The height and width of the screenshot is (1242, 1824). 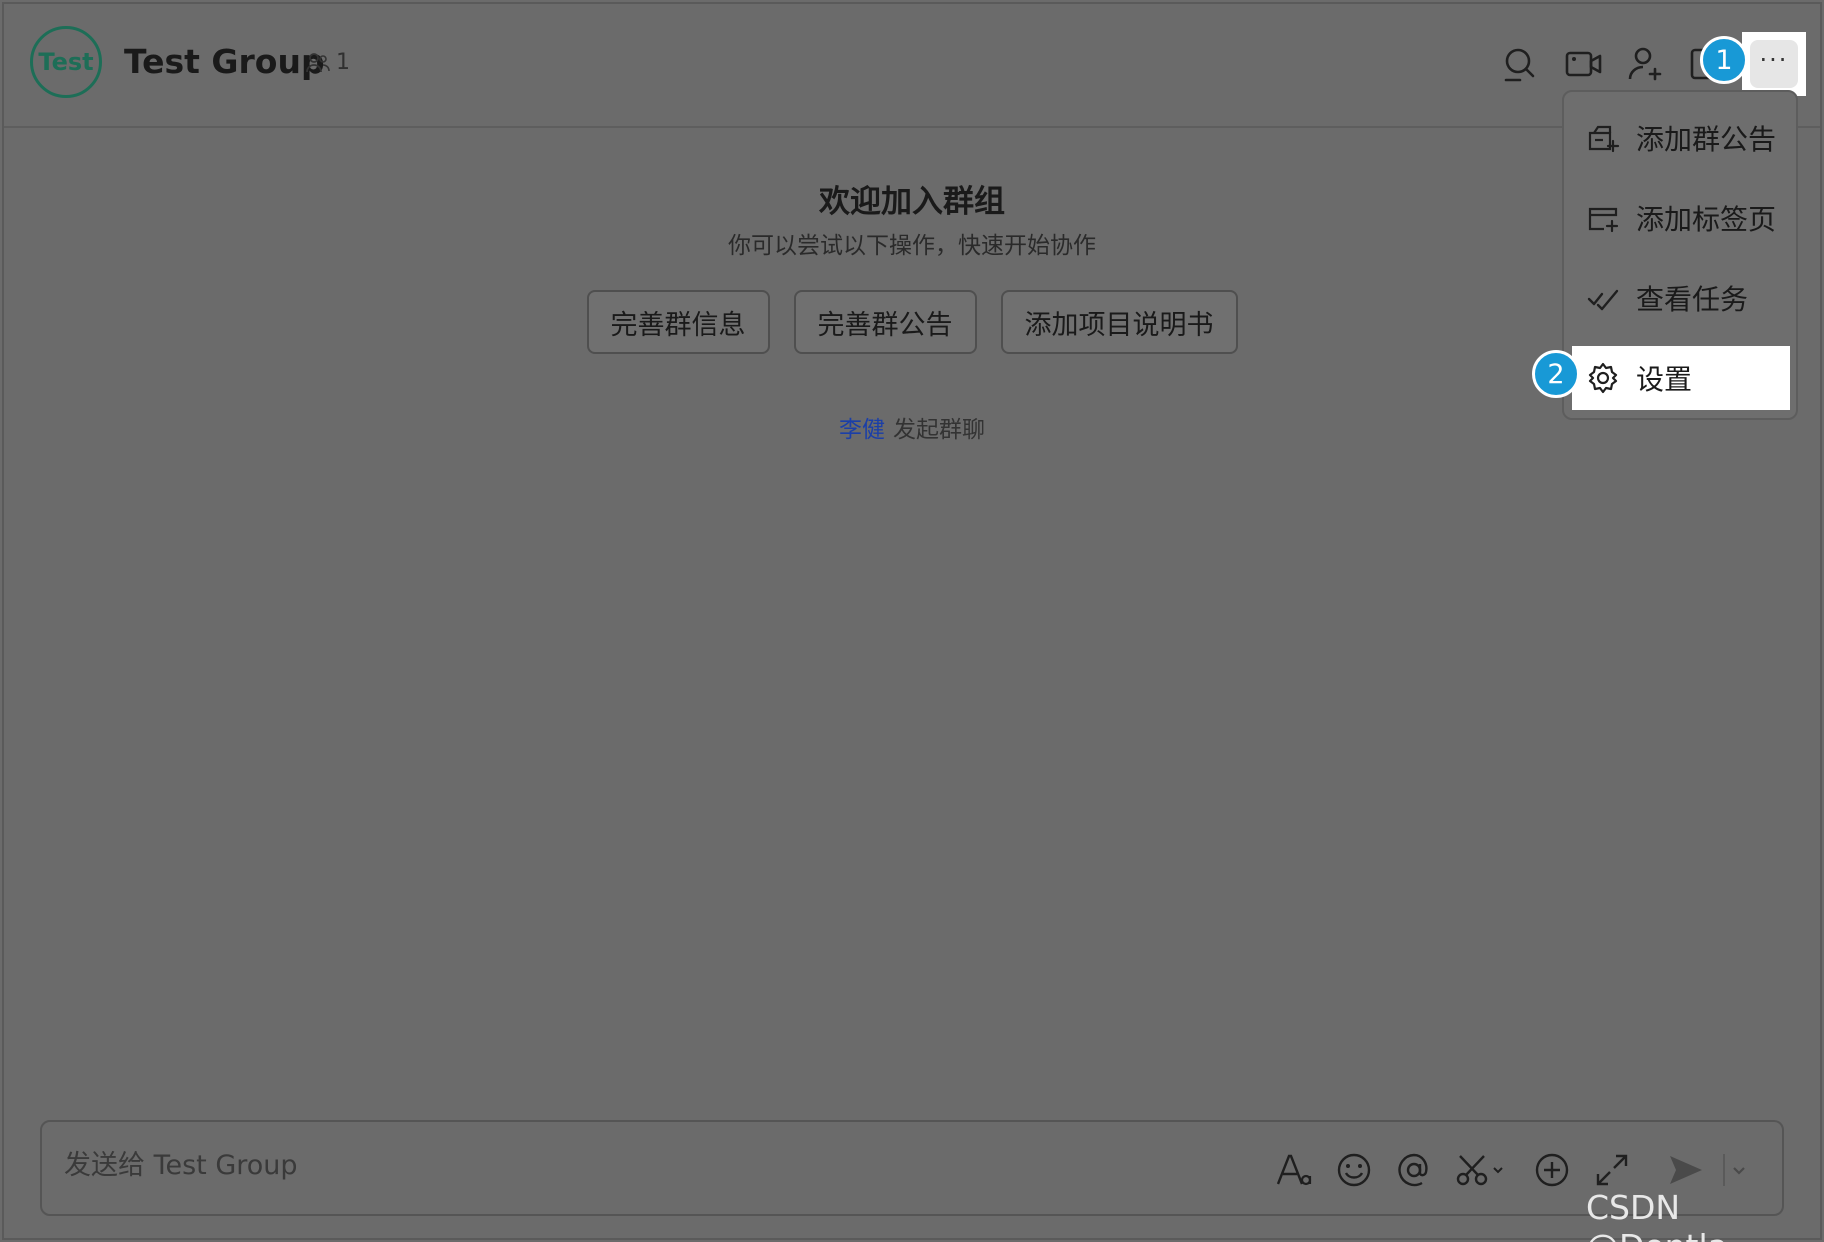 What do you see at coordinates (678, 322) in the screenshot?
I see `complete-group-info-button: 完善群信息` at bounding box center [678, 322].